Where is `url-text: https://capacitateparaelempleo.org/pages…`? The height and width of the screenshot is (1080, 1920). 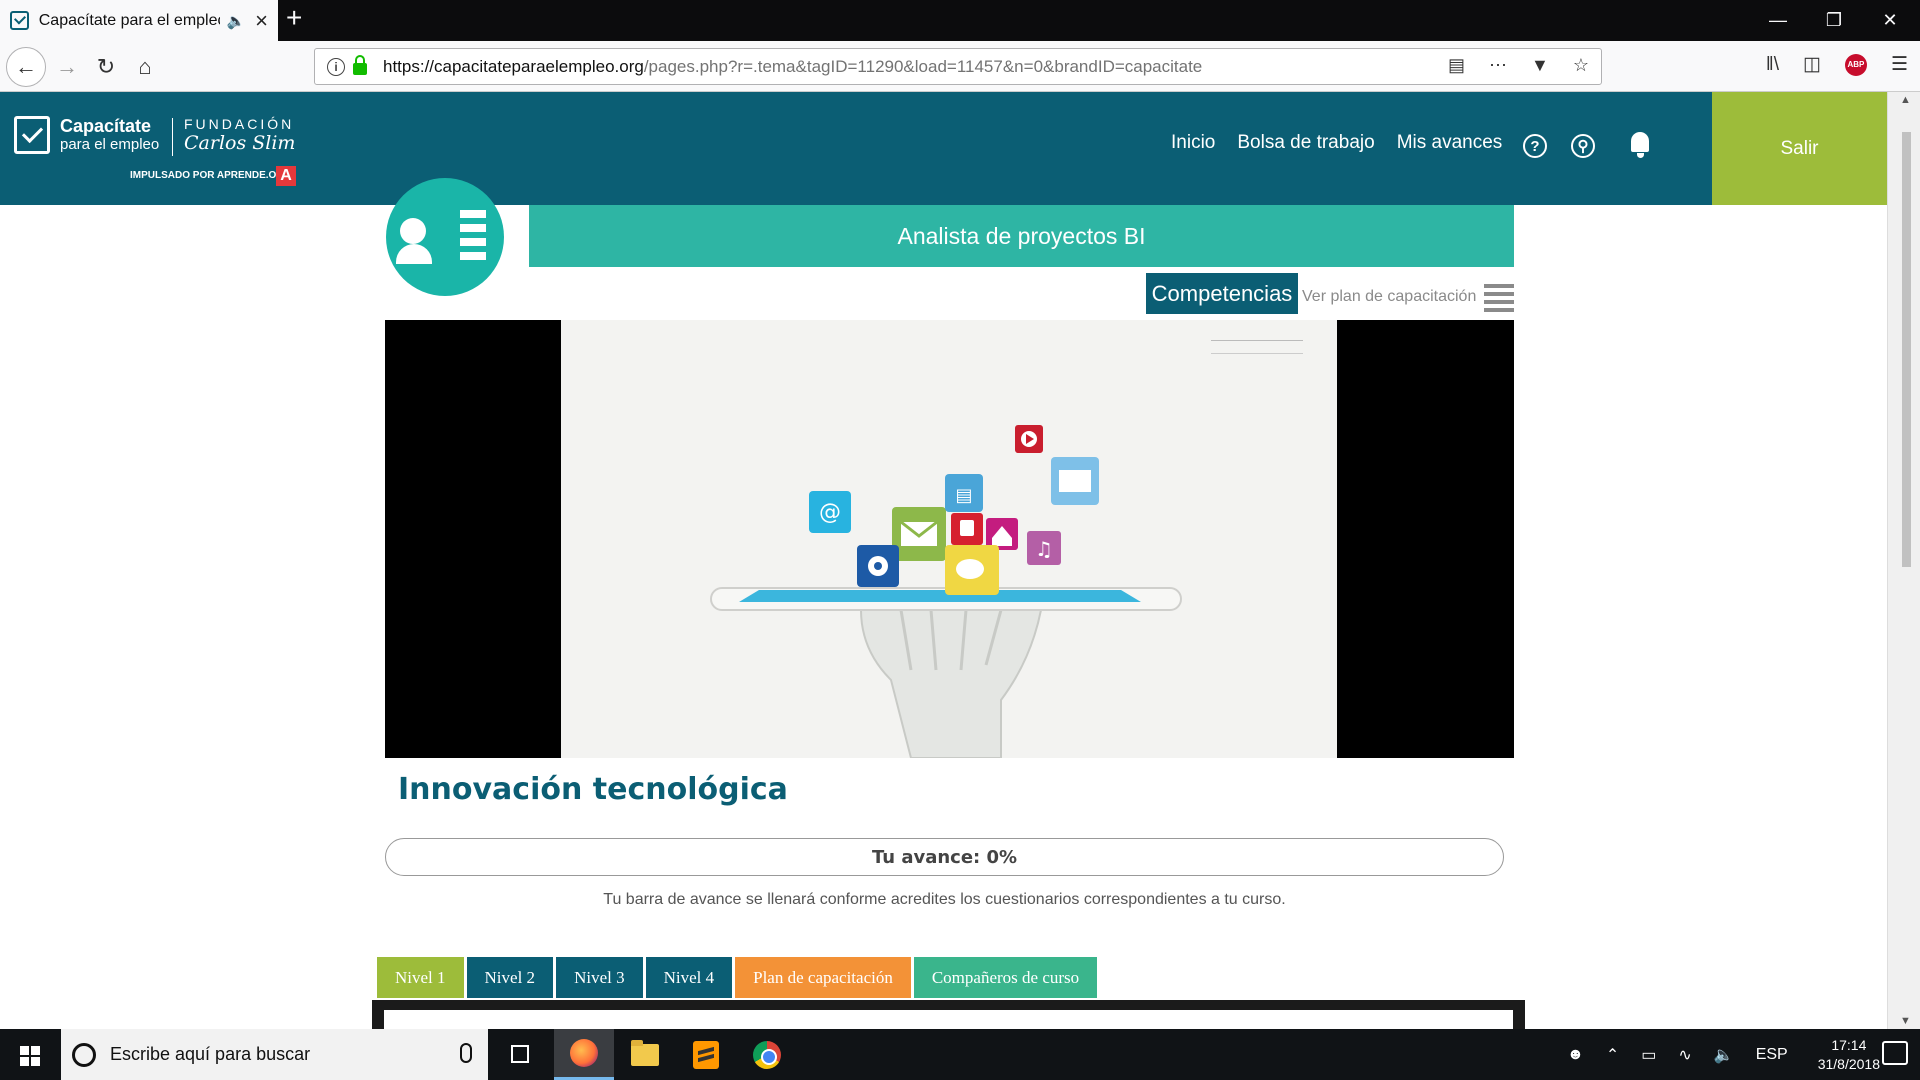
url-text: https://capacitateparaelempleo.org/pages… is located at coordinates (792, 67).